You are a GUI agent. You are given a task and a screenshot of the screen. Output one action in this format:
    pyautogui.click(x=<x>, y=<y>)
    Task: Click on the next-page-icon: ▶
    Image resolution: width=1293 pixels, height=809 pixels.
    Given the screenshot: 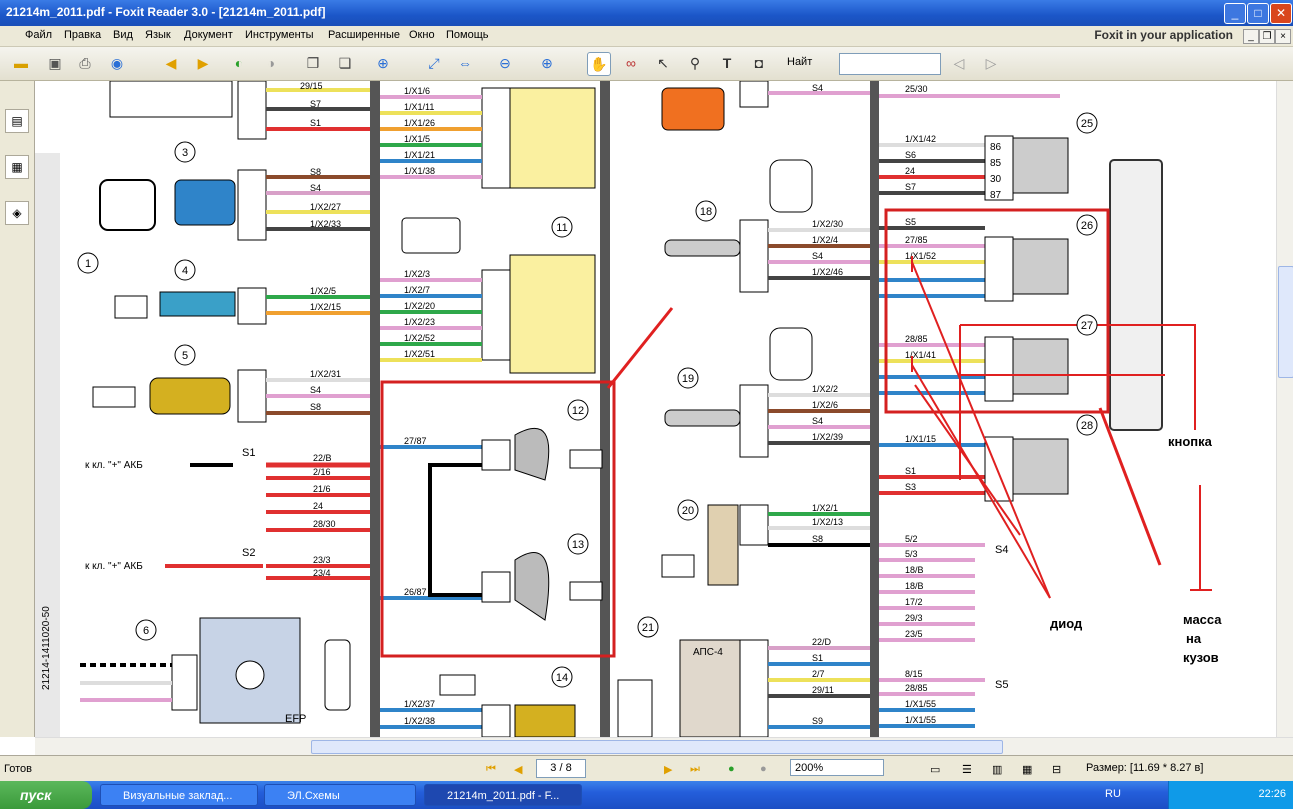 What is the action you would take?
    pyautogui.click(x=203, y=63)
    